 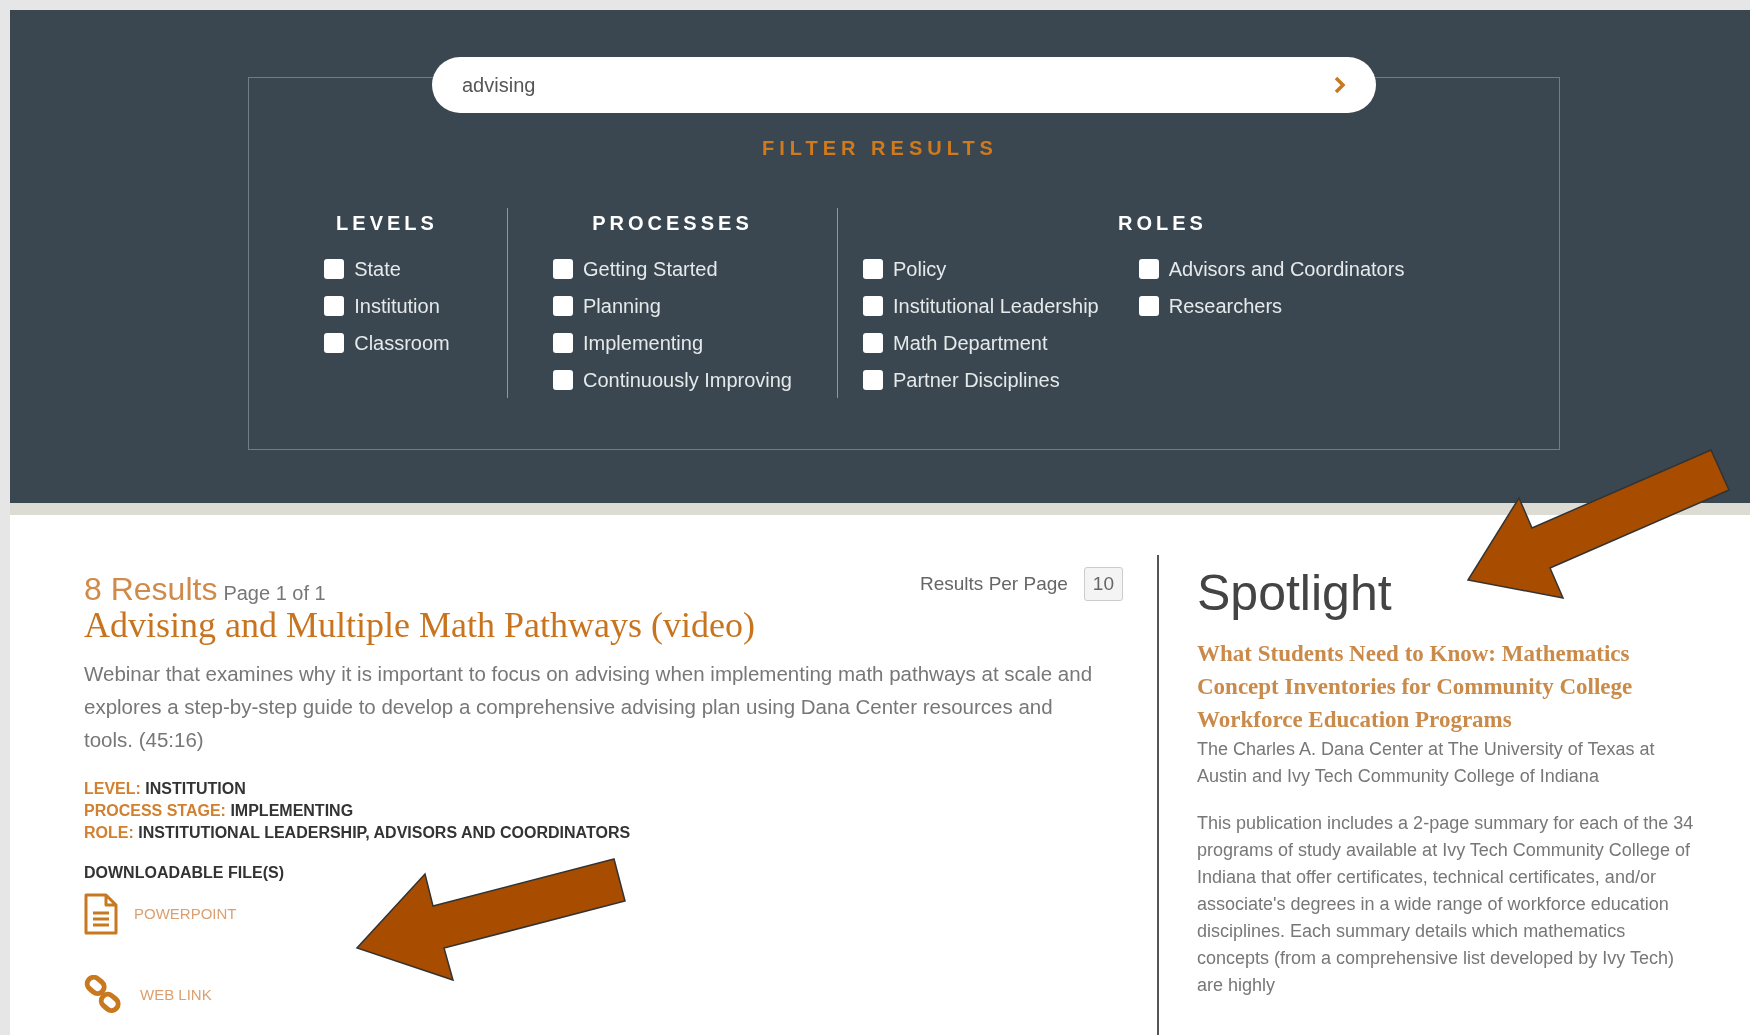 I want to click on result-tag: LEVEL: INSTITUTION, so click(x=603, y=789).